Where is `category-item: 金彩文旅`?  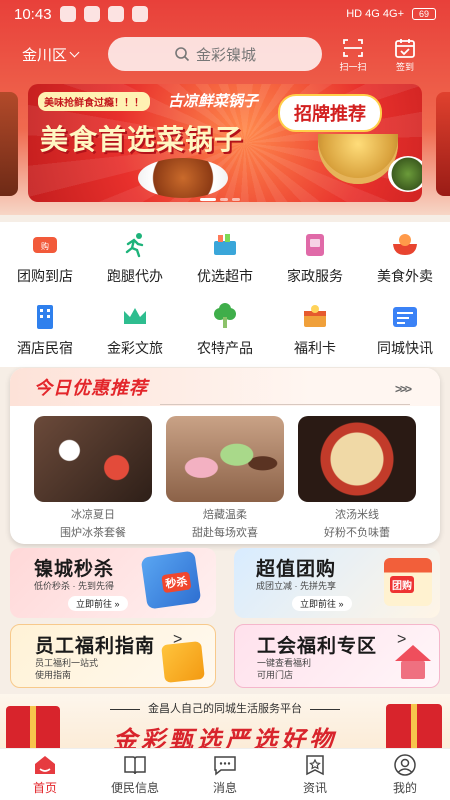 category-item: 金彩文旅 is located at coordinates (135, 330).